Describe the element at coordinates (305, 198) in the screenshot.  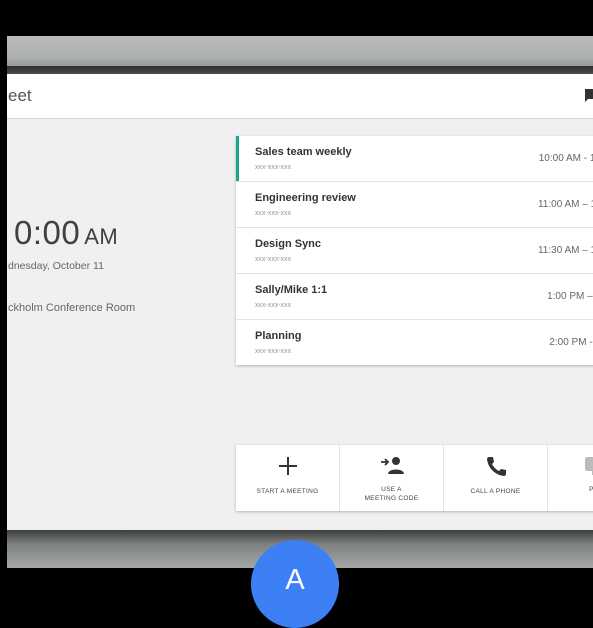
I see `meeting-title: Engineering review` at that location.